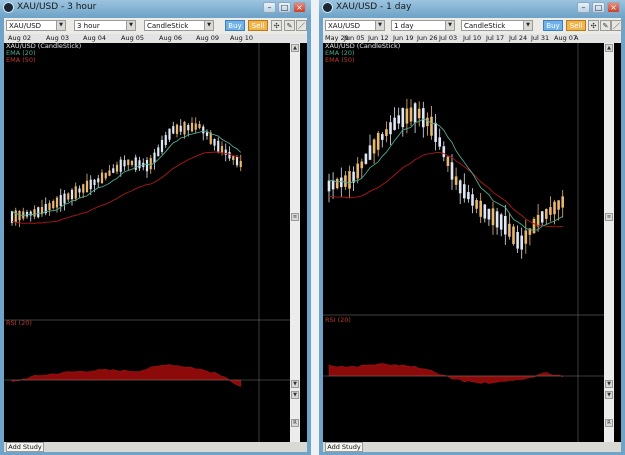 The width and height of the screenshot is (625, 455). Describe the element at coordinates (25, 447) in the screenshot. I see `left-add-study-button: Add Study` at that location.